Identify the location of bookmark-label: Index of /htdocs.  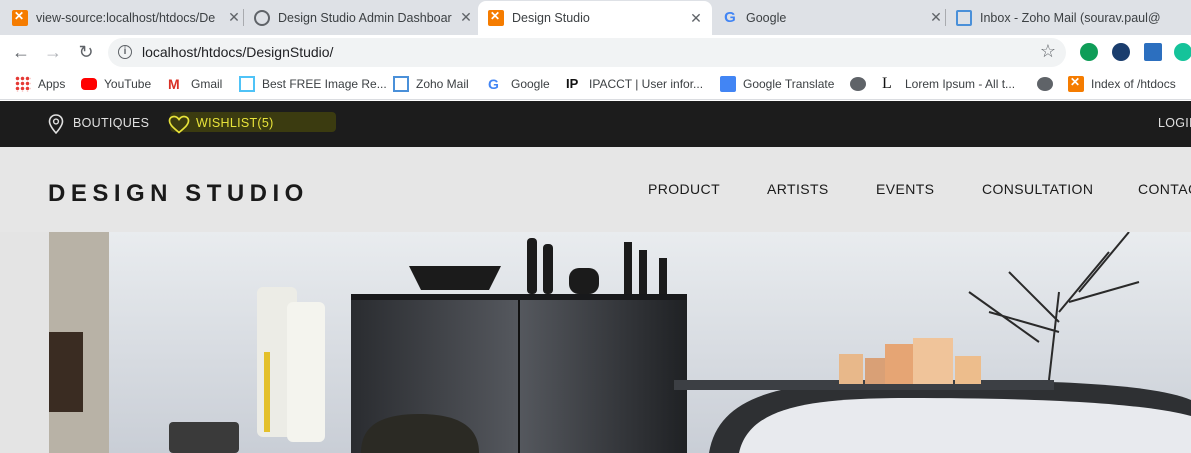
(1133, 84).